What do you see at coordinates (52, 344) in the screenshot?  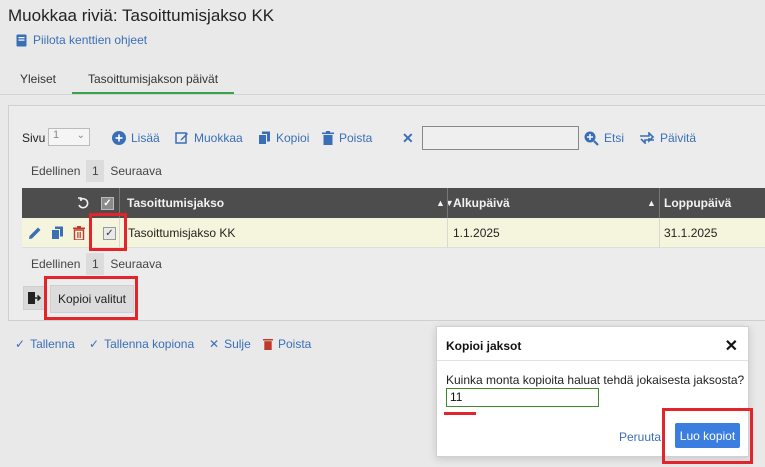 I see `save-label: Tallenna` at bounding box center [52, 344].